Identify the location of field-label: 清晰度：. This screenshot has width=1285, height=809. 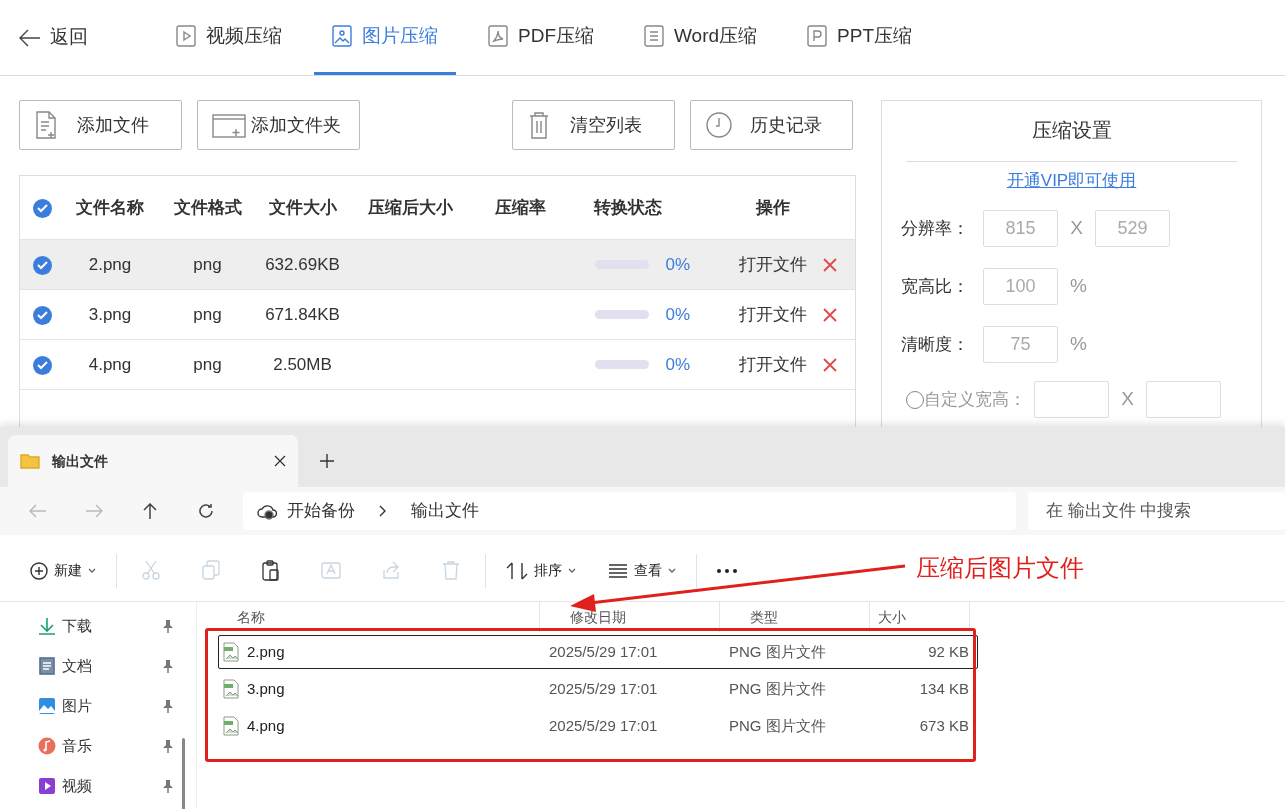
(935, 344).